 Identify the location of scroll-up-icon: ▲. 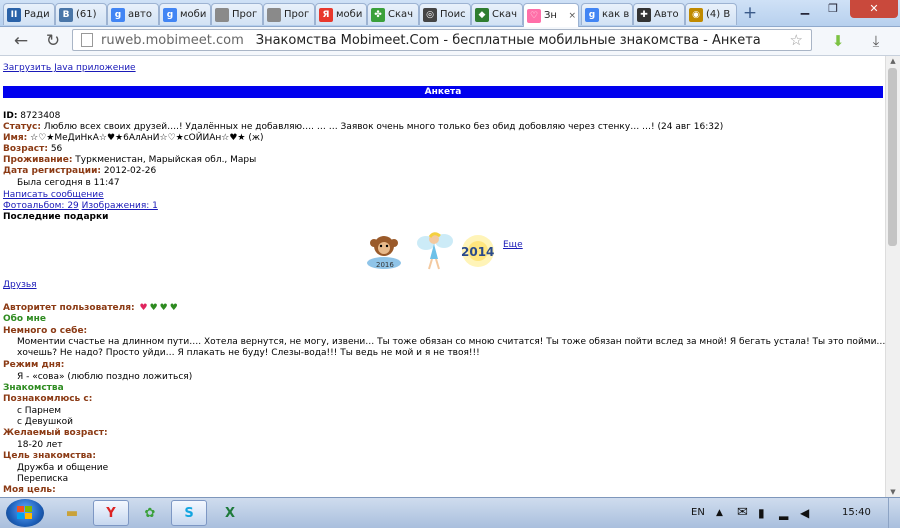
(893, 61).